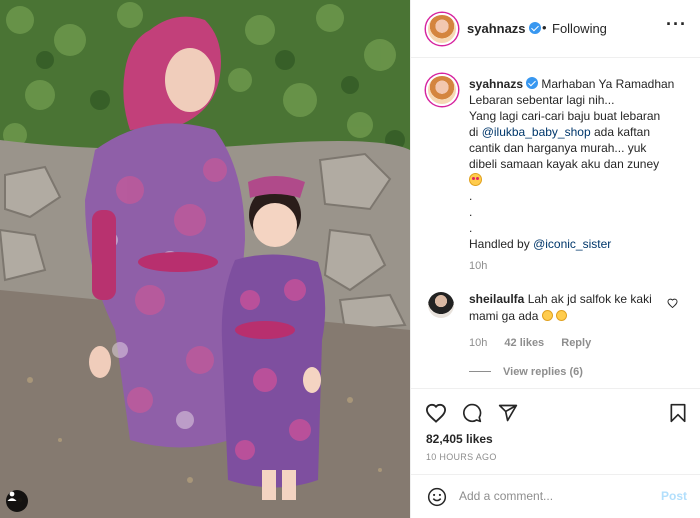 Image resolution: width=700 pixels, height=518 pixels. I want to click on post-header: syahnazs • Following ···, so click(555, 29).